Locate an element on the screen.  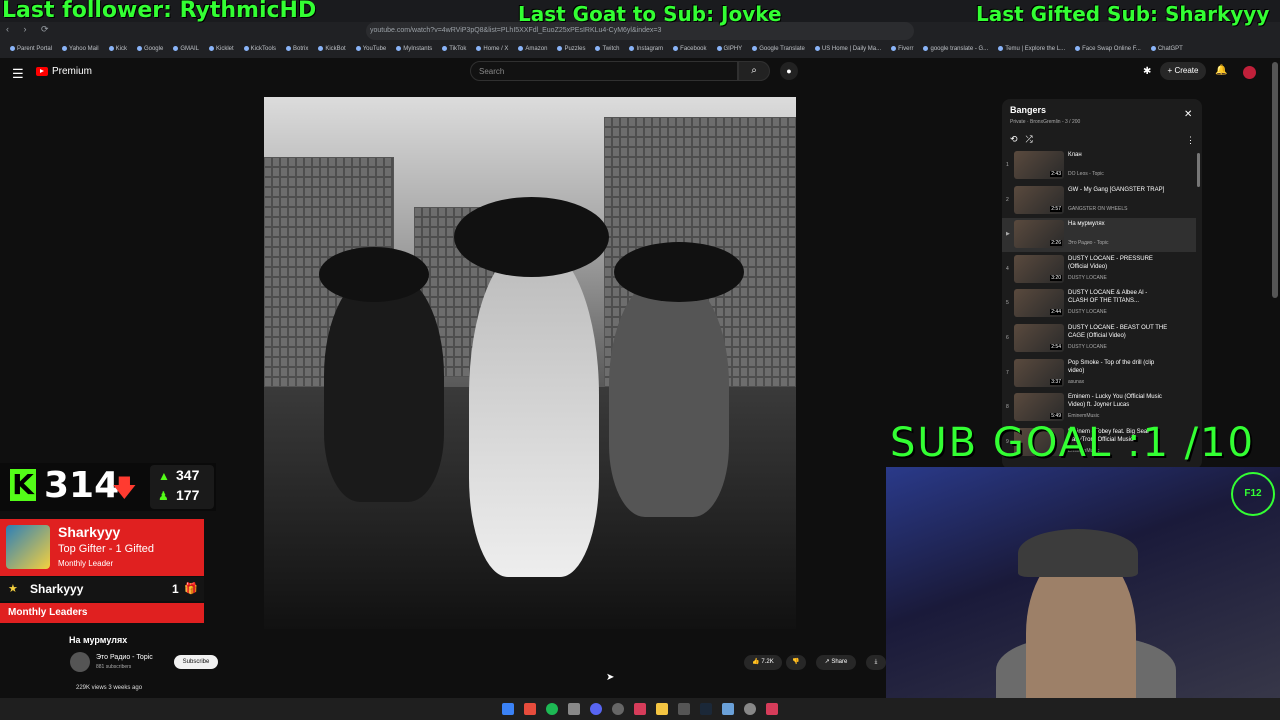
discord-icon is located at coordinates (596, 709).